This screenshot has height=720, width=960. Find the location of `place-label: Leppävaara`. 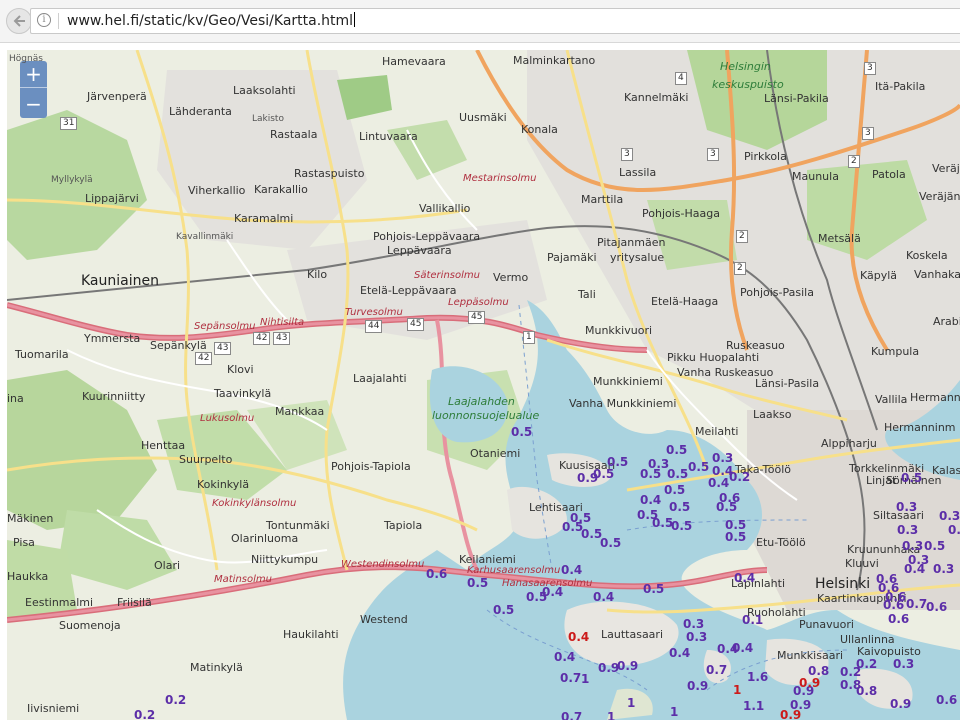

place-label: Leppävaara is located at coordinates (419, 250).